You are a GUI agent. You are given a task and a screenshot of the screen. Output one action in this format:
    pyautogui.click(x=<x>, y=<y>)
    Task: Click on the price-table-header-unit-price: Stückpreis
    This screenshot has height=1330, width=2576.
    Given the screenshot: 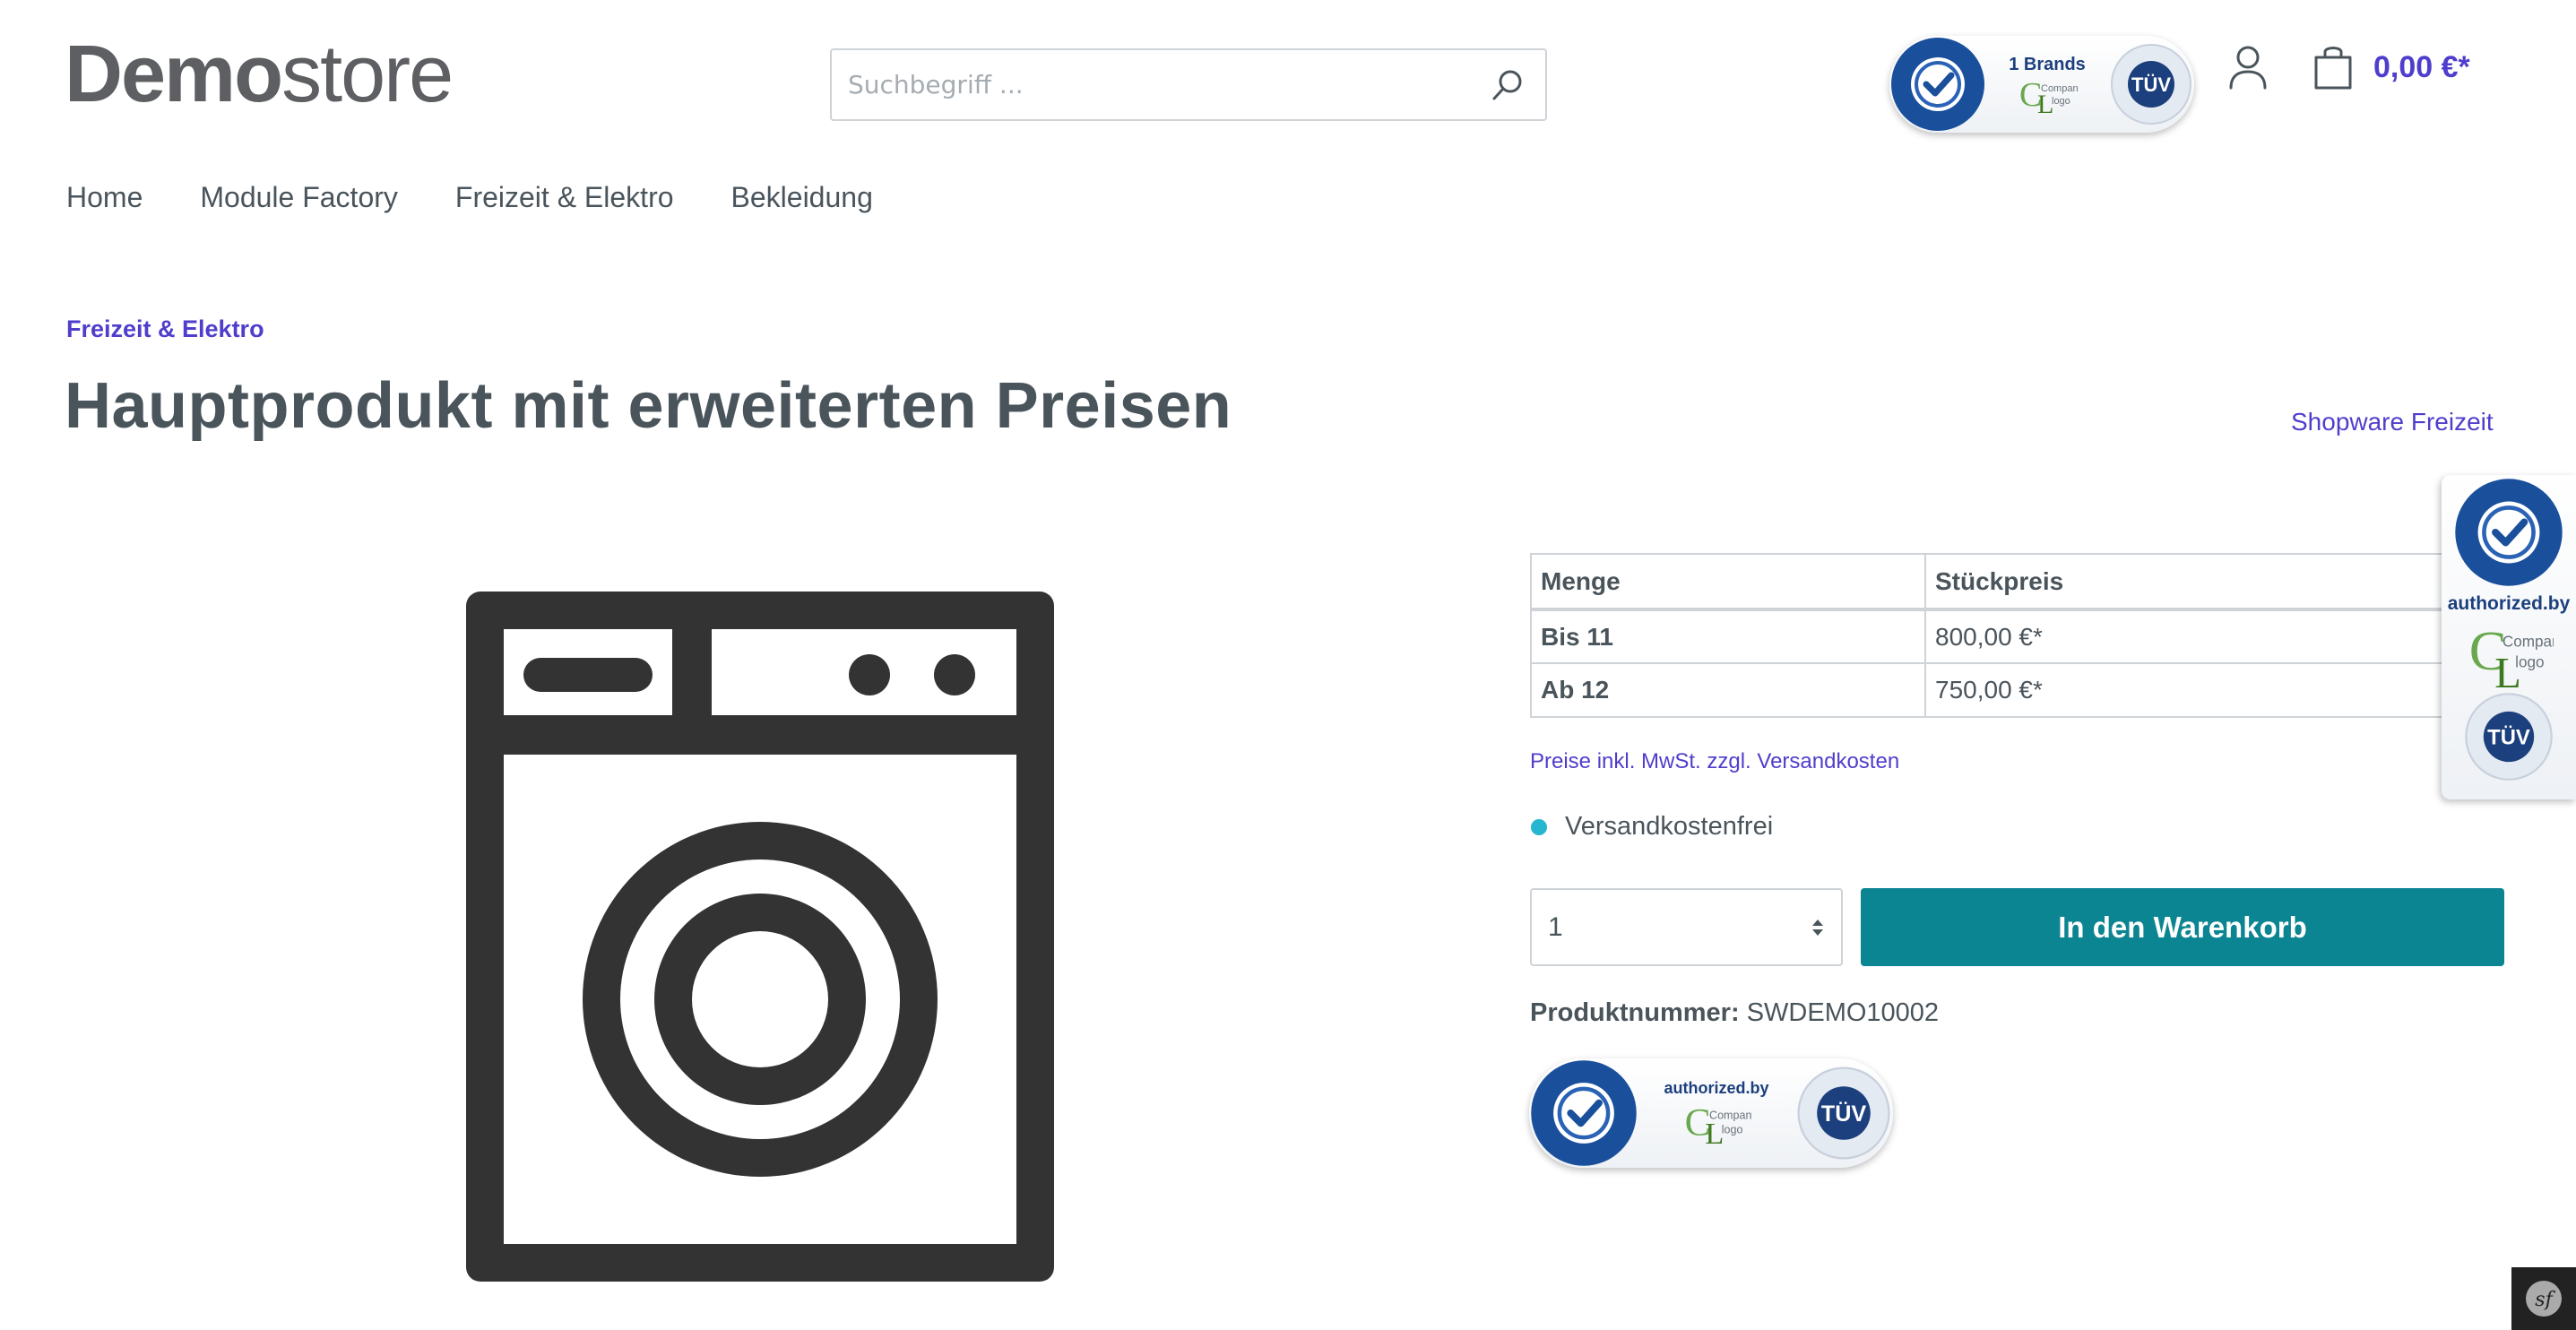 What is the action you would take?
    pyautogui.click(x=2213, y=582)
    